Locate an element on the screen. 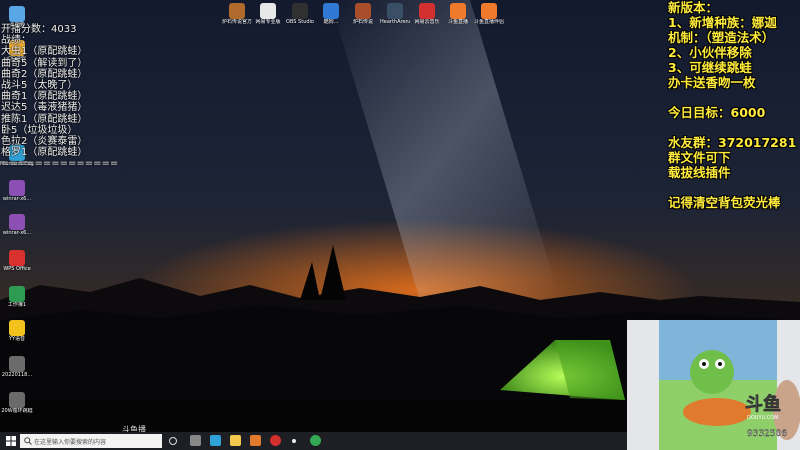 This screenshot has height=450, width=800. notice-line: 办卡送香吻一枚 is located at coordinates (712, 82).